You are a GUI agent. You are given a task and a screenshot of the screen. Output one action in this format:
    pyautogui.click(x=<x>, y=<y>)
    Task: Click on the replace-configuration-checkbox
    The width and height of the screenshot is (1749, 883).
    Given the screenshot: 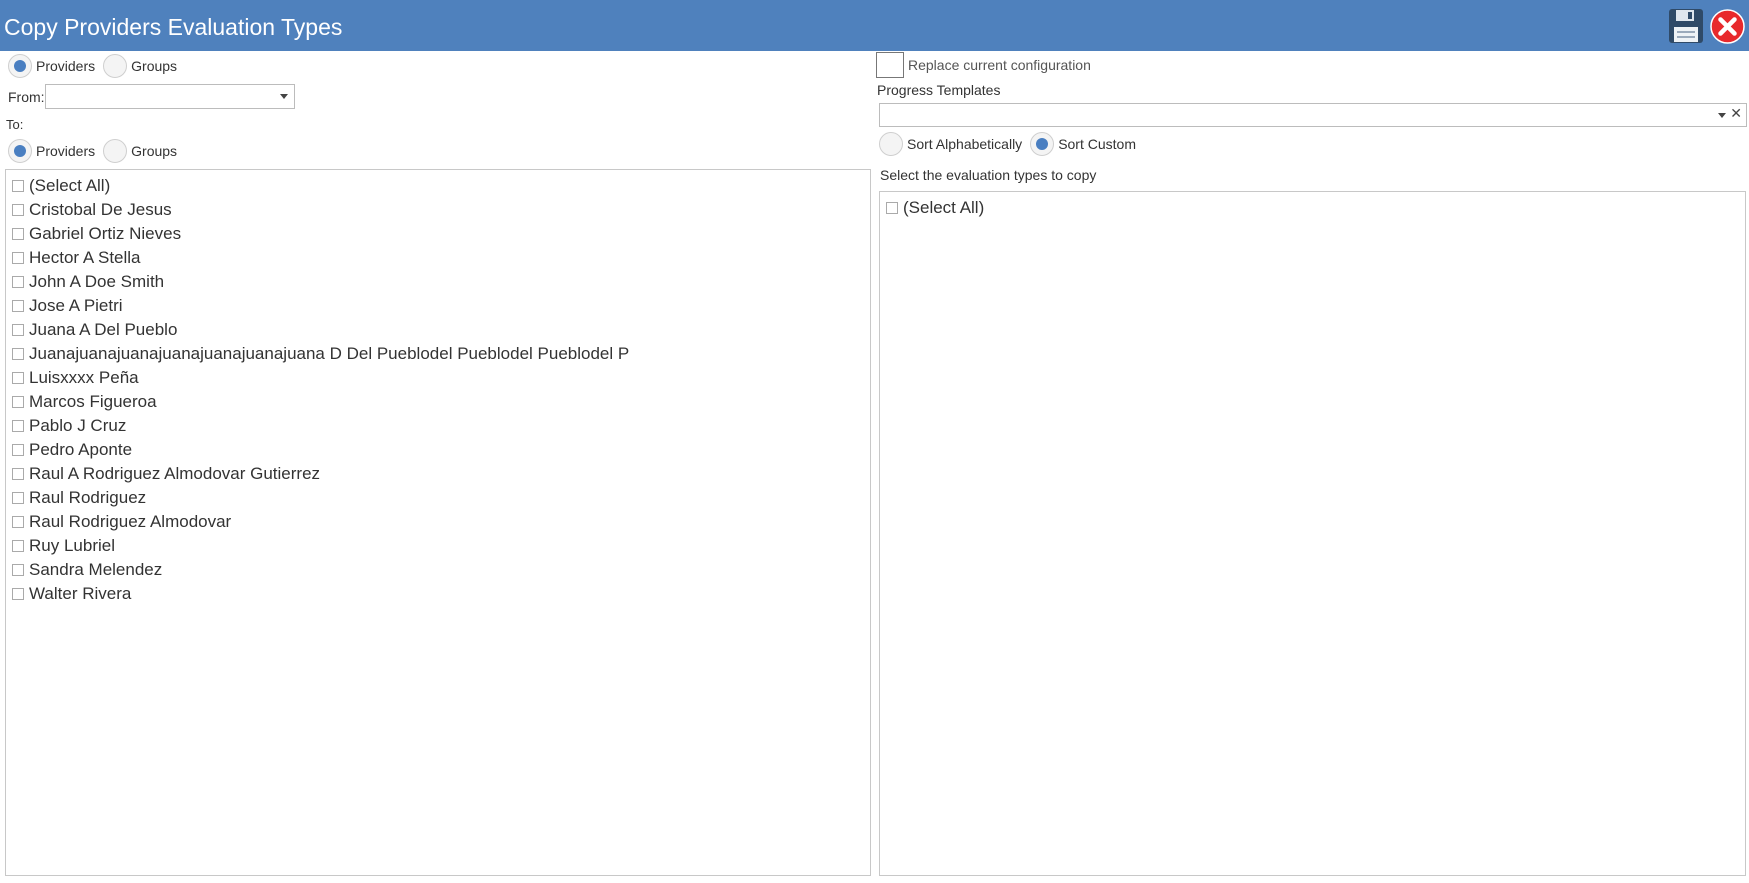 What is the action you would take?
    pyautogui.click(x=890, y=65)
    